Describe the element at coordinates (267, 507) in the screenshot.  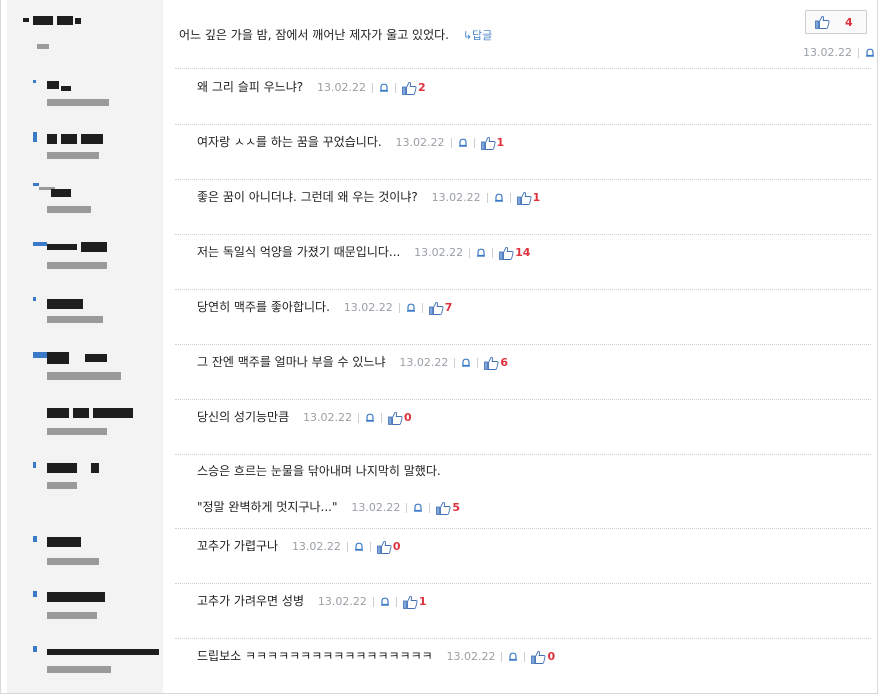
I see `reply-text-line2: "정말 완벽하게 멋지구나..."` at that location.